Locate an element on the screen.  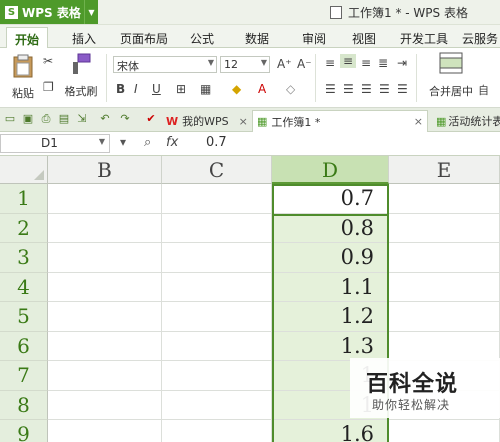
cell-d: 1.2 is located at coordinates (330, 317).